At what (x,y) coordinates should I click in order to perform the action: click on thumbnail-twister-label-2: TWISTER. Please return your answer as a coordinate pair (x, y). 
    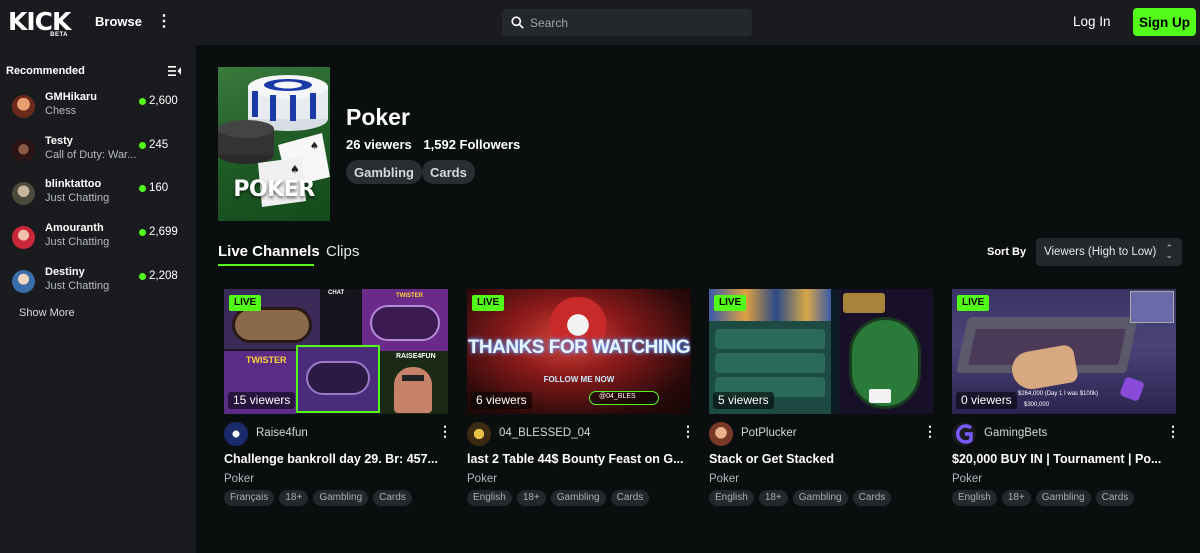
    Looking at the image, I should click on (266, 360).